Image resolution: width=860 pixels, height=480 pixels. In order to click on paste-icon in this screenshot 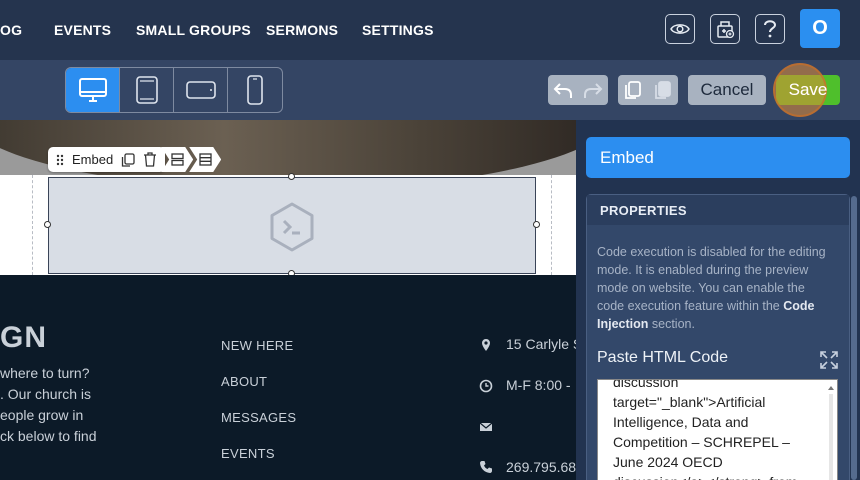, I will do `click(663, 90)`.